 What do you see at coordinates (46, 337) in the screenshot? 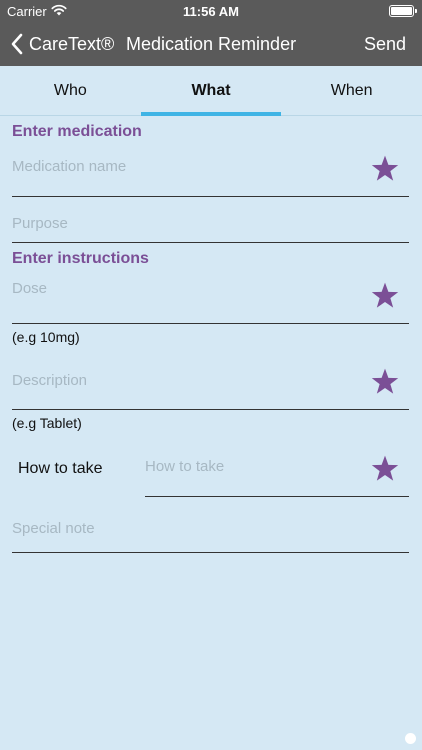
I see `dose-hint: (e.g 10mg)` at bounding box center [46, 337].